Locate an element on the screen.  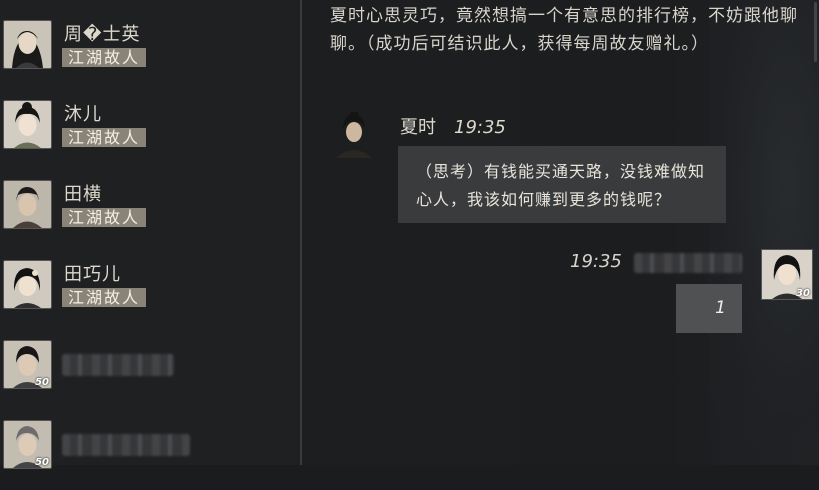
level-badge: 30 is located at coordinates (803, 293).